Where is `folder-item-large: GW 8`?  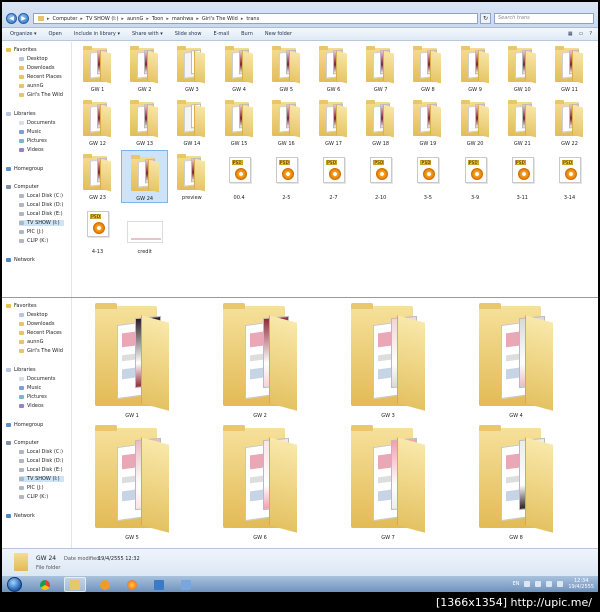
folder-item-large: GW 8 is located at coordinates (516, 481).